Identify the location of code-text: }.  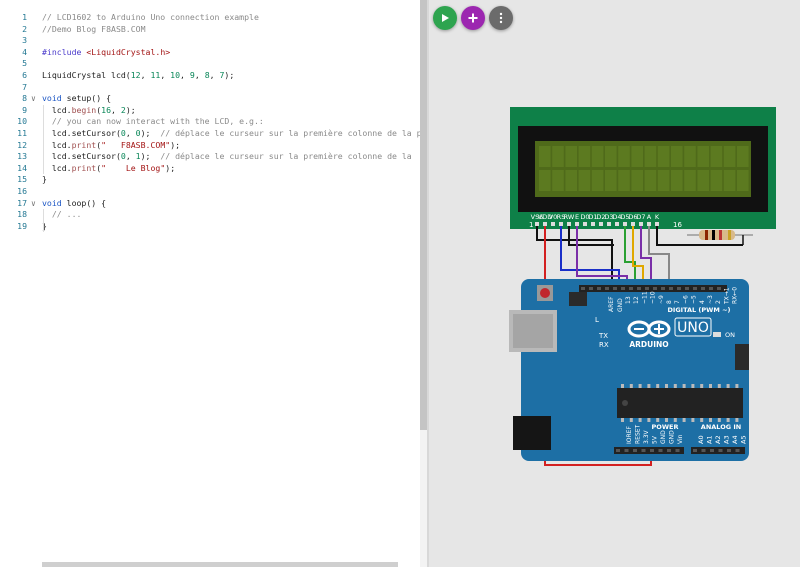
(44, 180).